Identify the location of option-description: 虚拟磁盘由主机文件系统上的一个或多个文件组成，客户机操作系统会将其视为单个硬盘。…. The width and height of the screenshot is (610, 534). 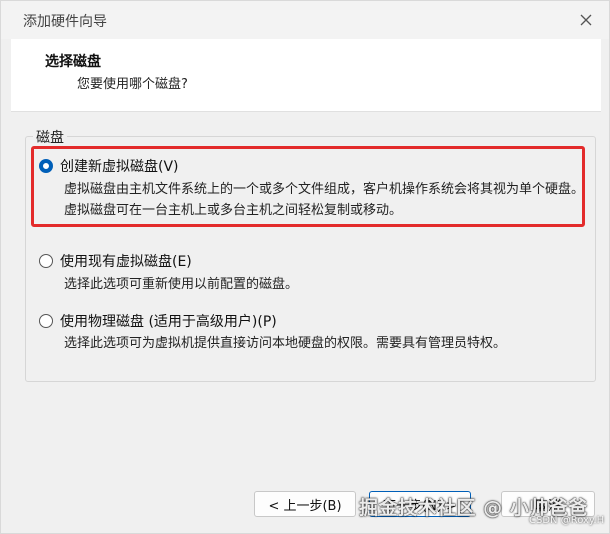
(324, 200).